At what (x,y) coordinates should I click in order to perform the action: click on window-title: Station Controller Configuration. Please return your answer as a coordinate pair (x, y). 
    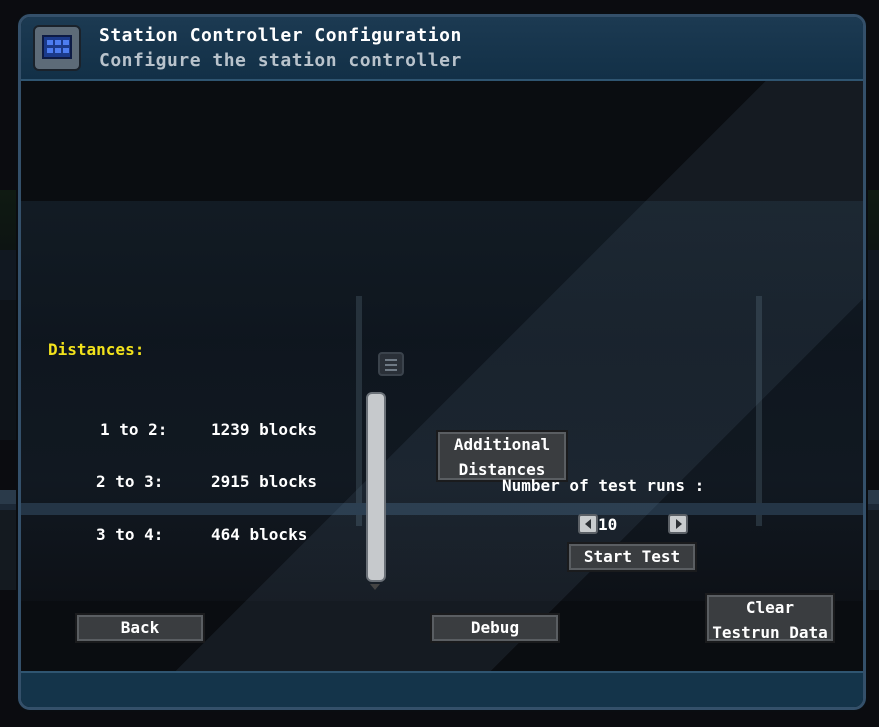
    Looking at the image, I should click on (280, 35).